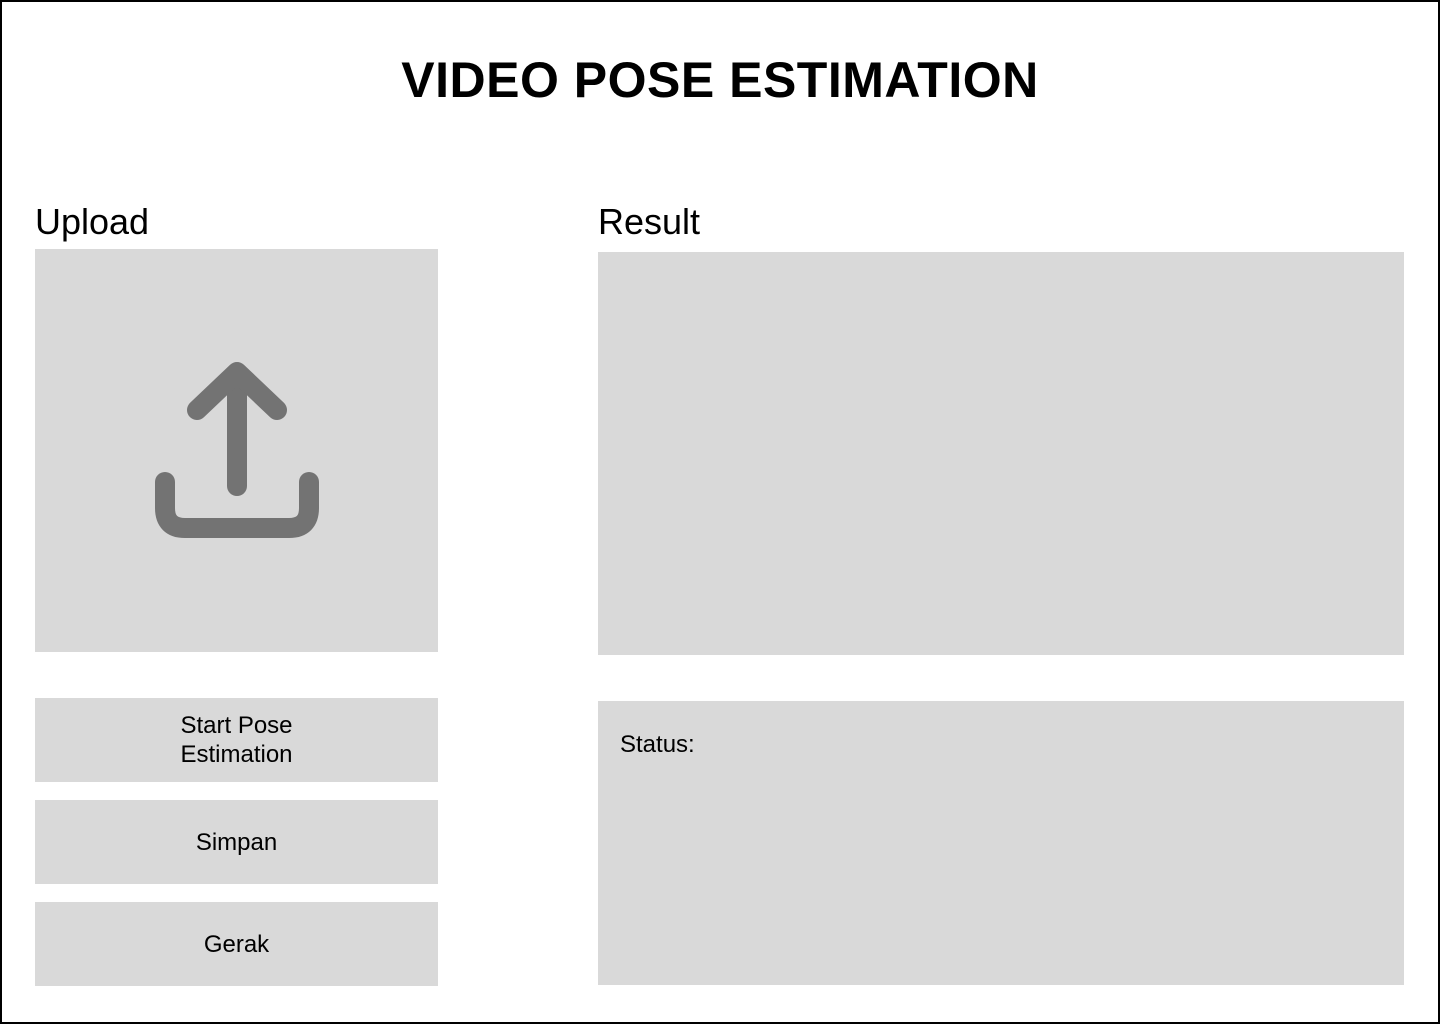 The width and height of the screenshot is (1440, 1024). What do you see at coordinates (720, 80) in the screenshot?
I see `page-title: VIDEO POSE ESTIMATION` at bounding box center [720, 80].